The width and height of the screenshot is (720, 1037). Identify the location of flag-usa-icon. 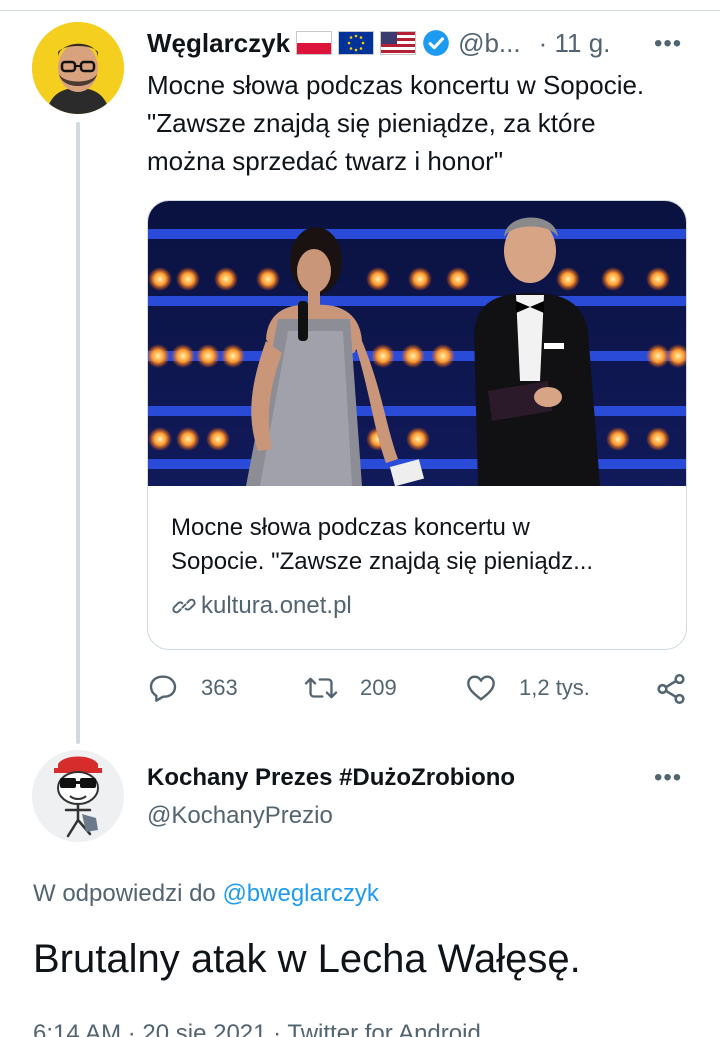
(398, 43).